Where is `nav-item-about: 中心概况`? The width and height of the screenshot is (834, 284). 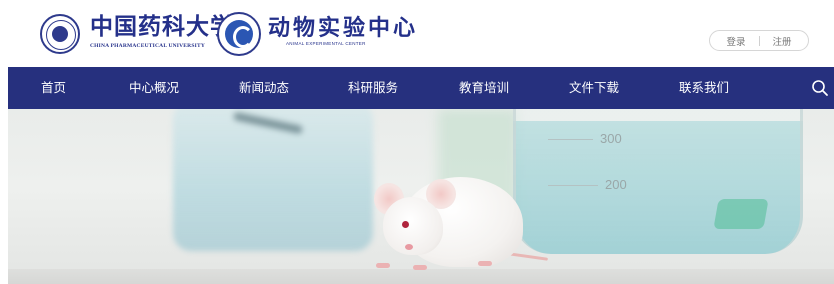 nav-item-about: 中心概况 is located at coordinates (154, 88).